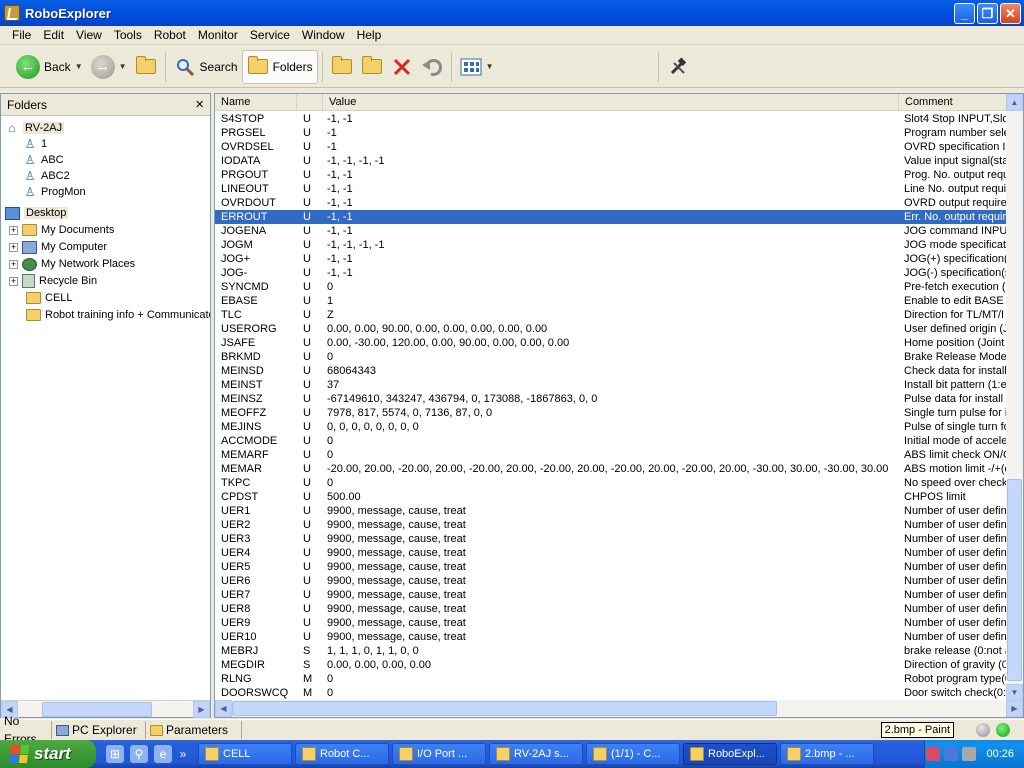  I want to click on close-button: ✕, so click(1010, 13).